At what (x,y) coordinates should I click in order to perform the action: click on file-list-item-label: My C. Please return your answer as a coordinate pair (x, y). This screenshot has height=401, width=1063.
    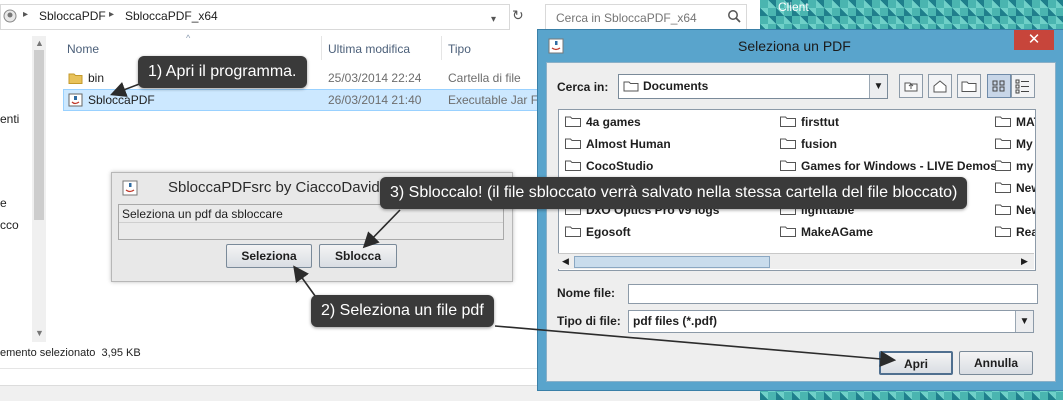
    Looking at the image, I should click on (1025, 144).